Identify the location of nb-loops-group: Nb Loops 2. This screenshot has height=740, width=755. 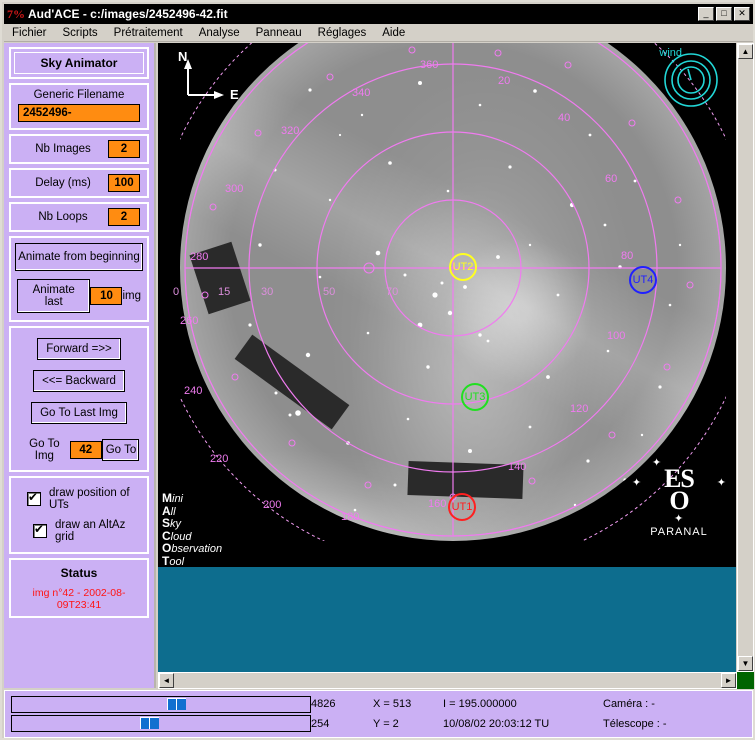
(79, 217).